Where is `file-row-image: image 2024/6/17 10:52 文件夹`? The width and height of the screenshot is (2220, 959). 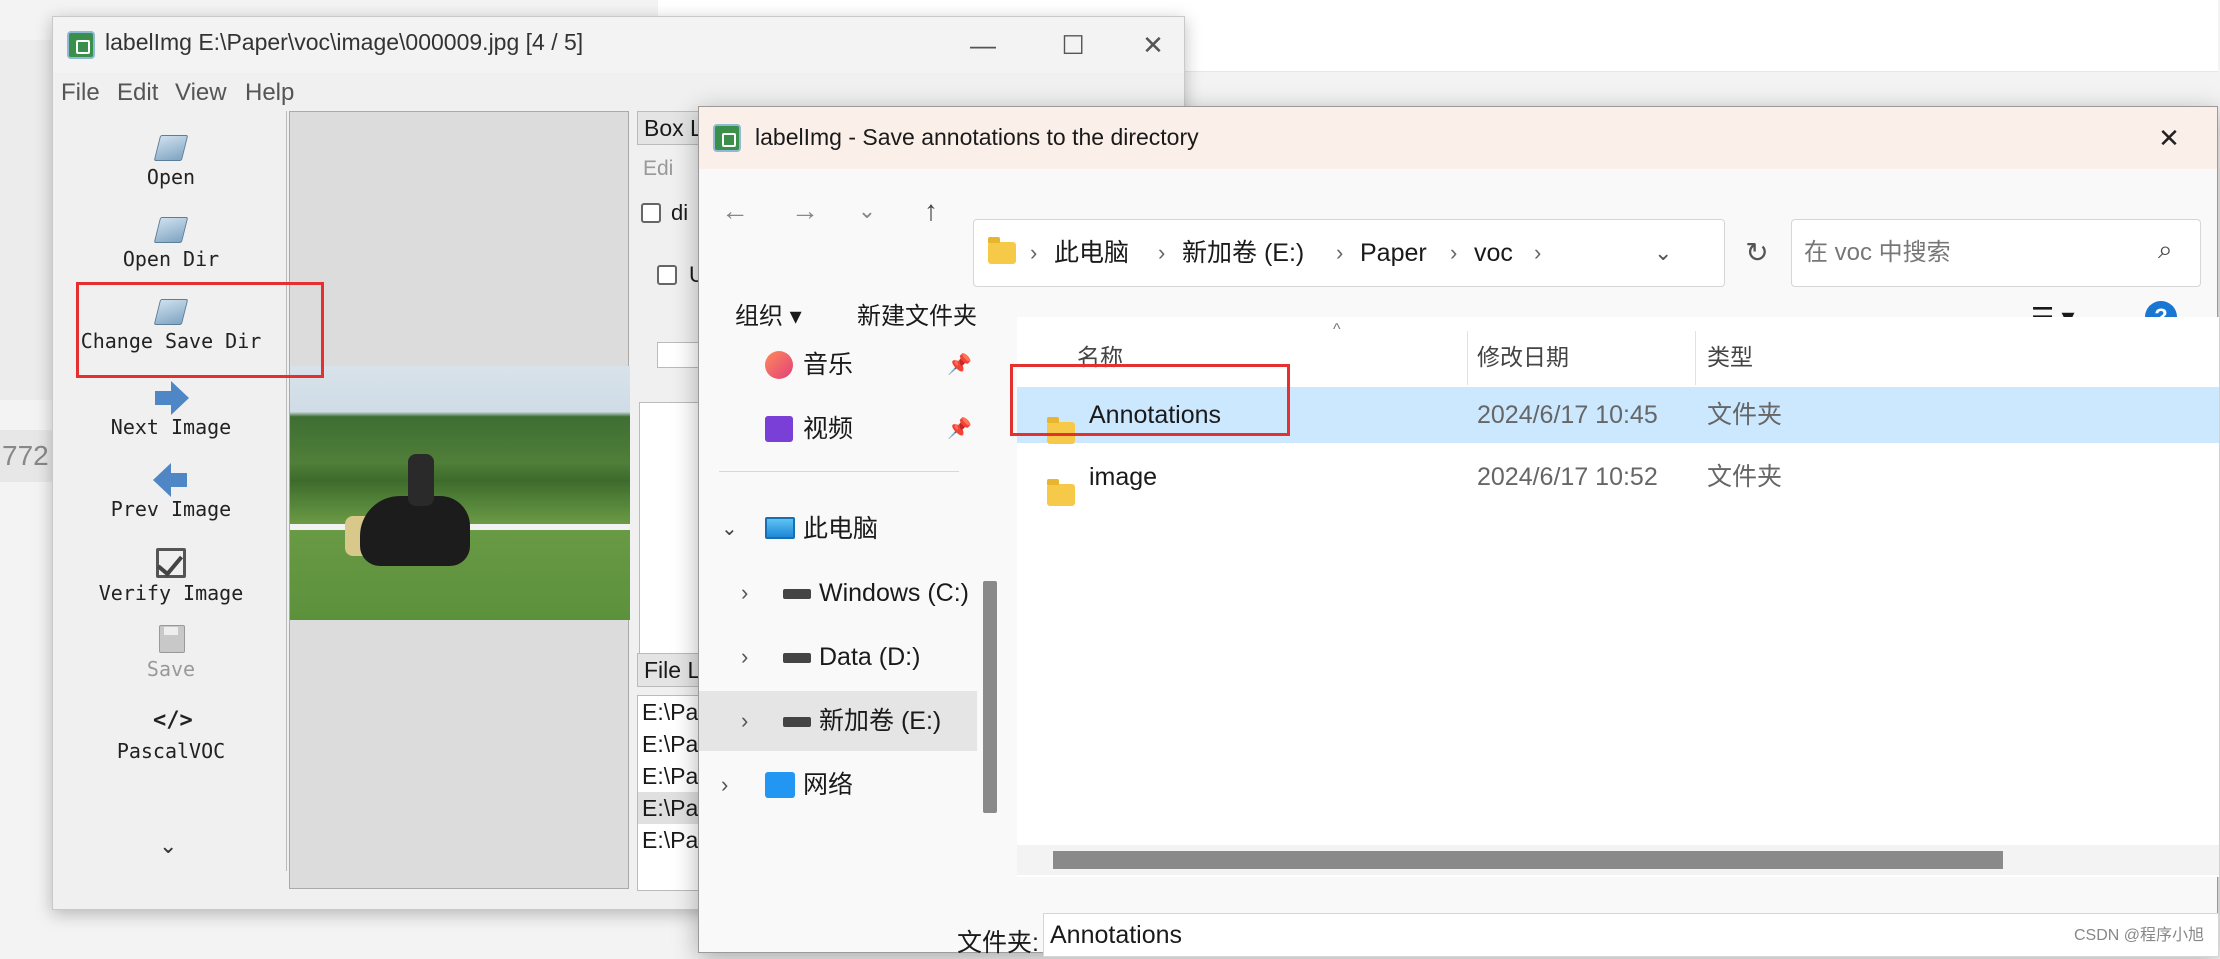 file-row-image: image 2024/6/17 10:52 文件夹 is located at coordinates (1618, 477).